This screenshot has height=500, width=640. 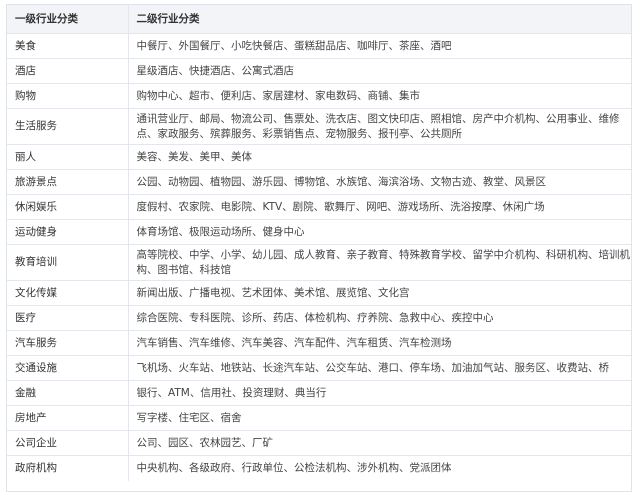 I want to click on primary-category-cell: 休闲娱乐, so click(x=68, y=207).